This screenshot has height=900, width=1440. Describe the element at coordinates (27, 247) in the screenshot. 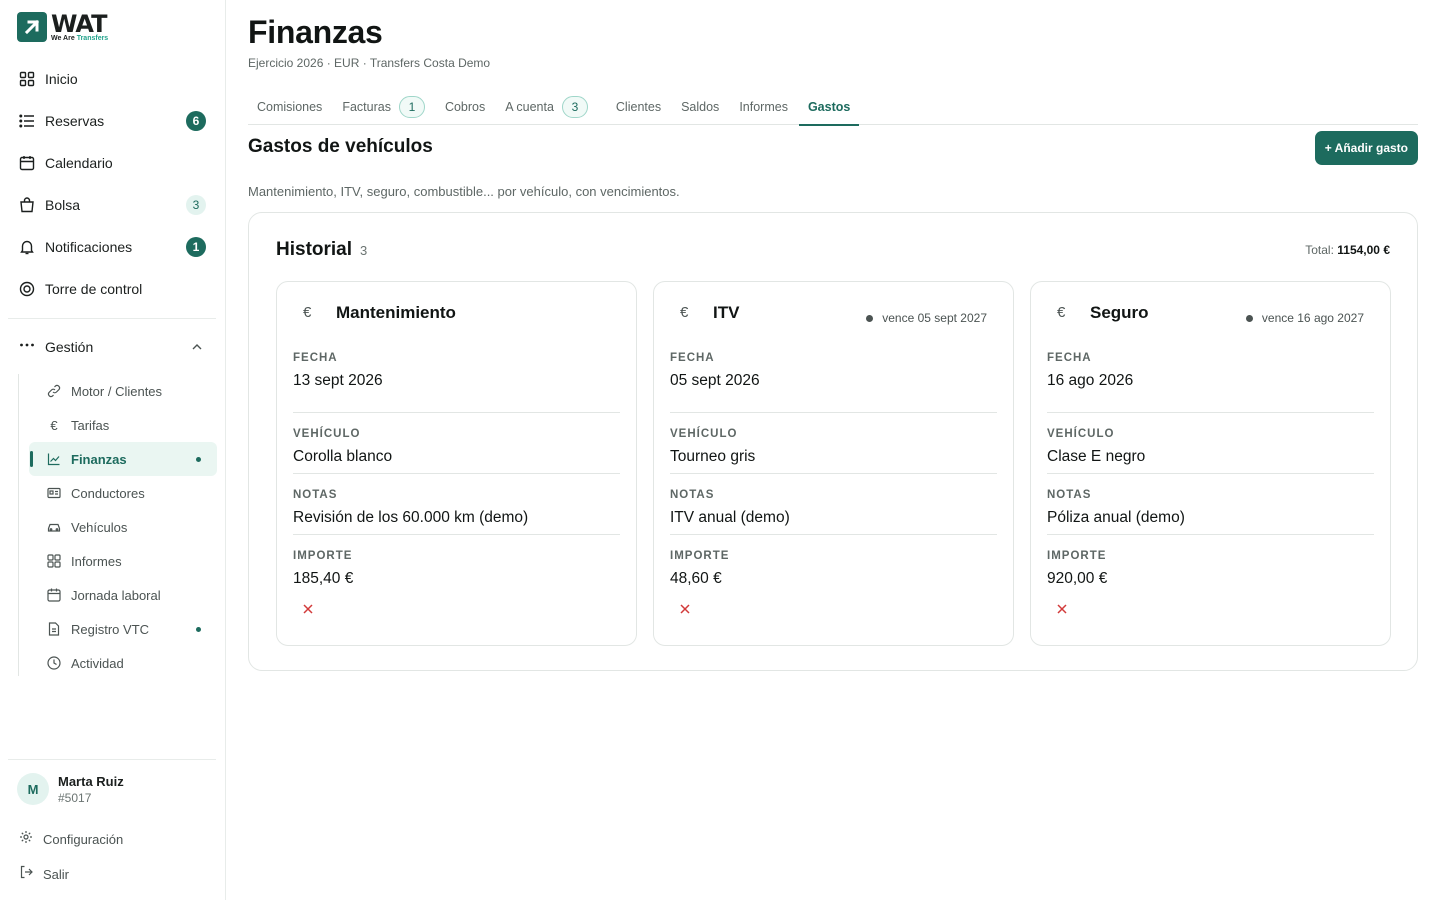

I see `bell-icon` at that location.